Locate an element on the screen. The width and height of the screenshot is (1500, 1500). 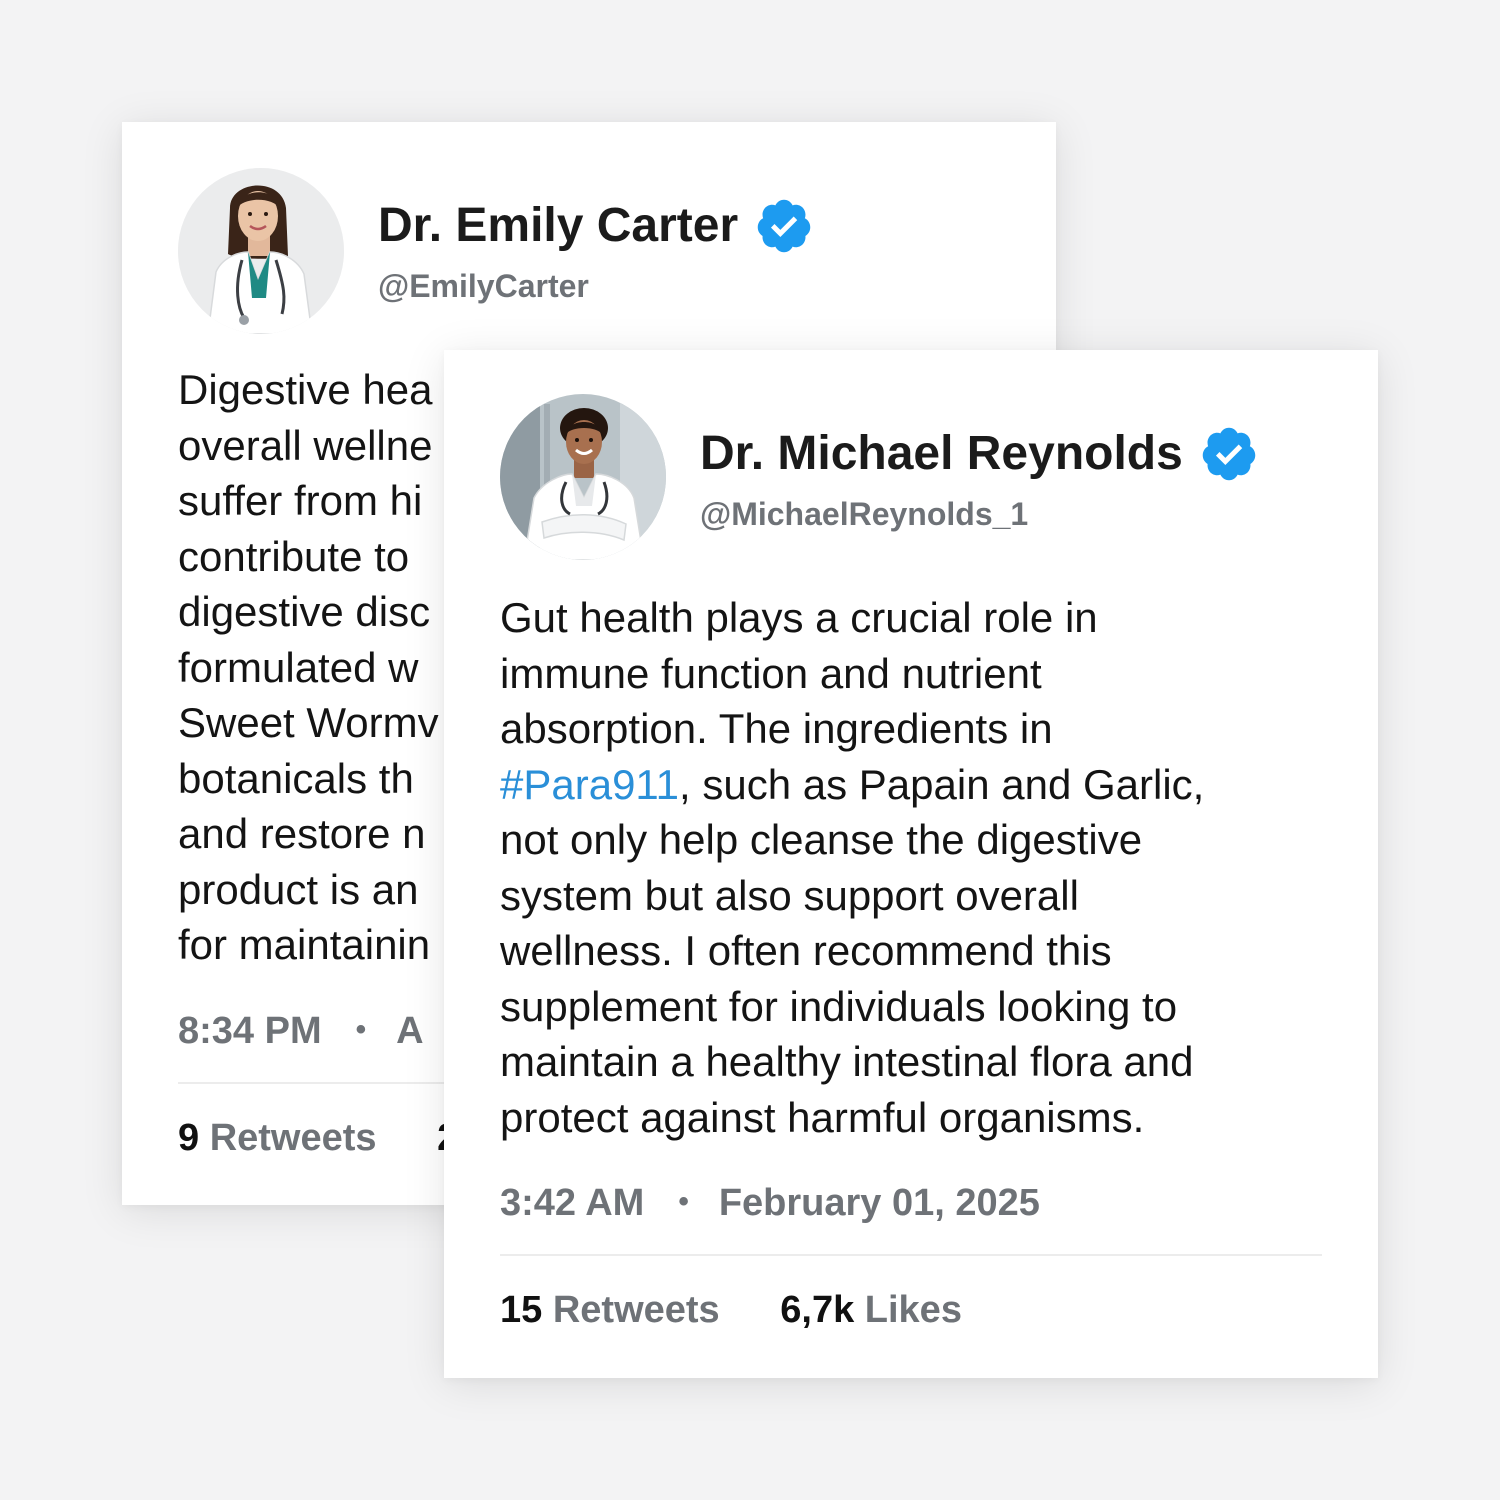
retweets-count: 9 is located at coordinates (189, 1138).